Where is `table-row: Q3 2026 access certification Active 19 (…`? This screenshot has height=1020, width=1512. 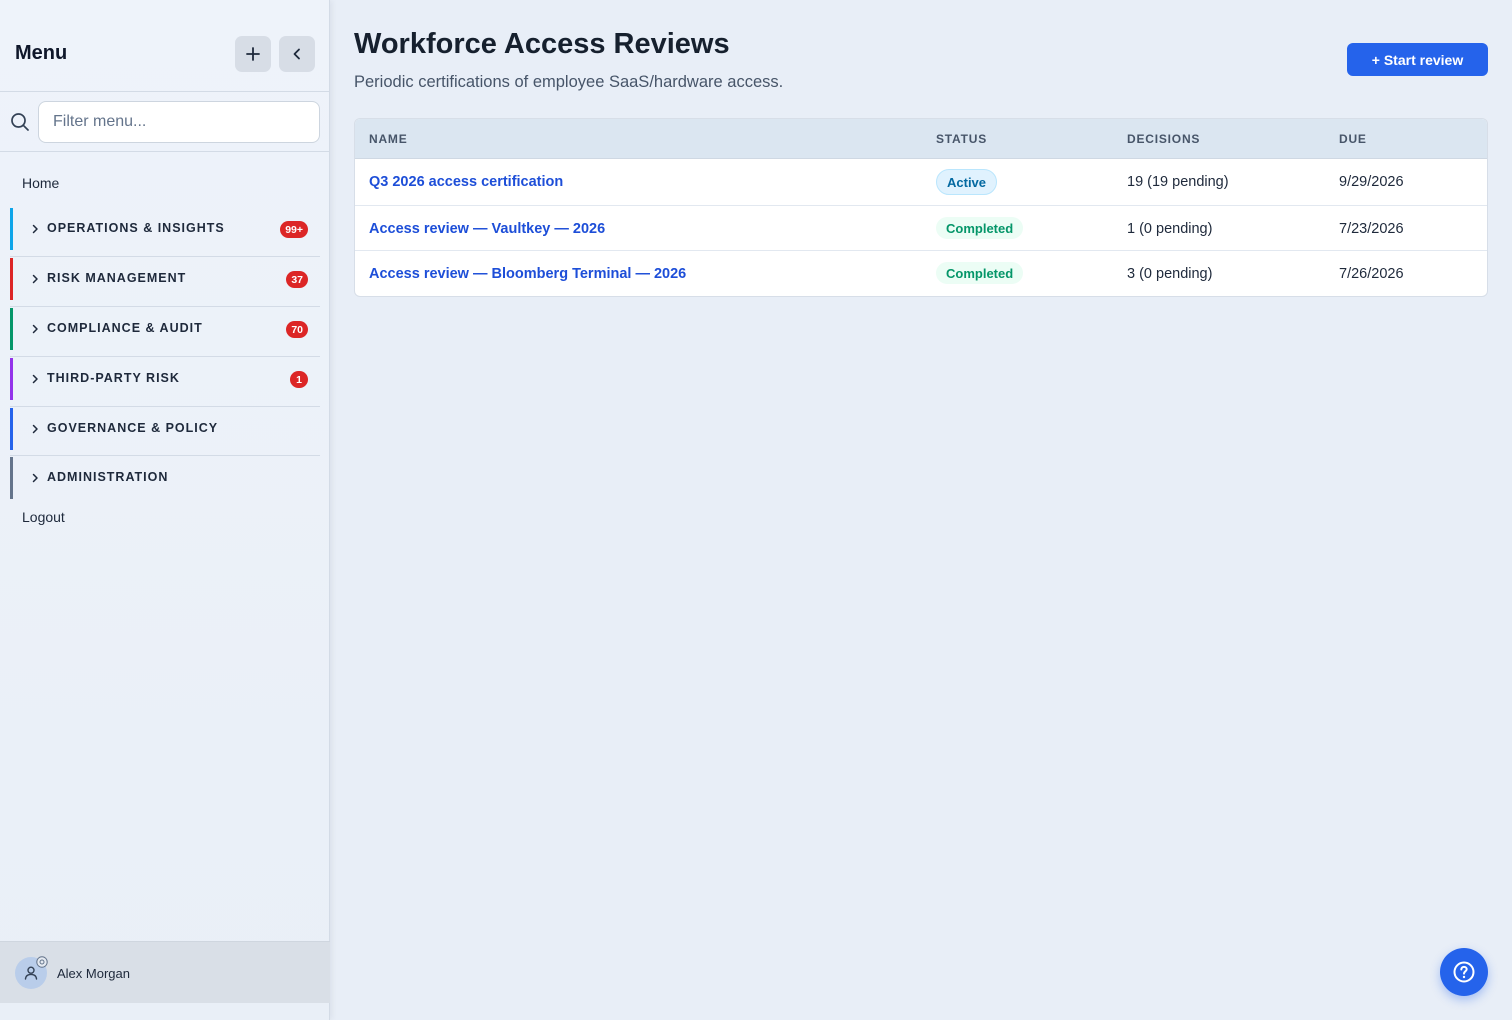 table-row: Q3 2026 access certification Active 19 (… is located at coordinates (921, 182).